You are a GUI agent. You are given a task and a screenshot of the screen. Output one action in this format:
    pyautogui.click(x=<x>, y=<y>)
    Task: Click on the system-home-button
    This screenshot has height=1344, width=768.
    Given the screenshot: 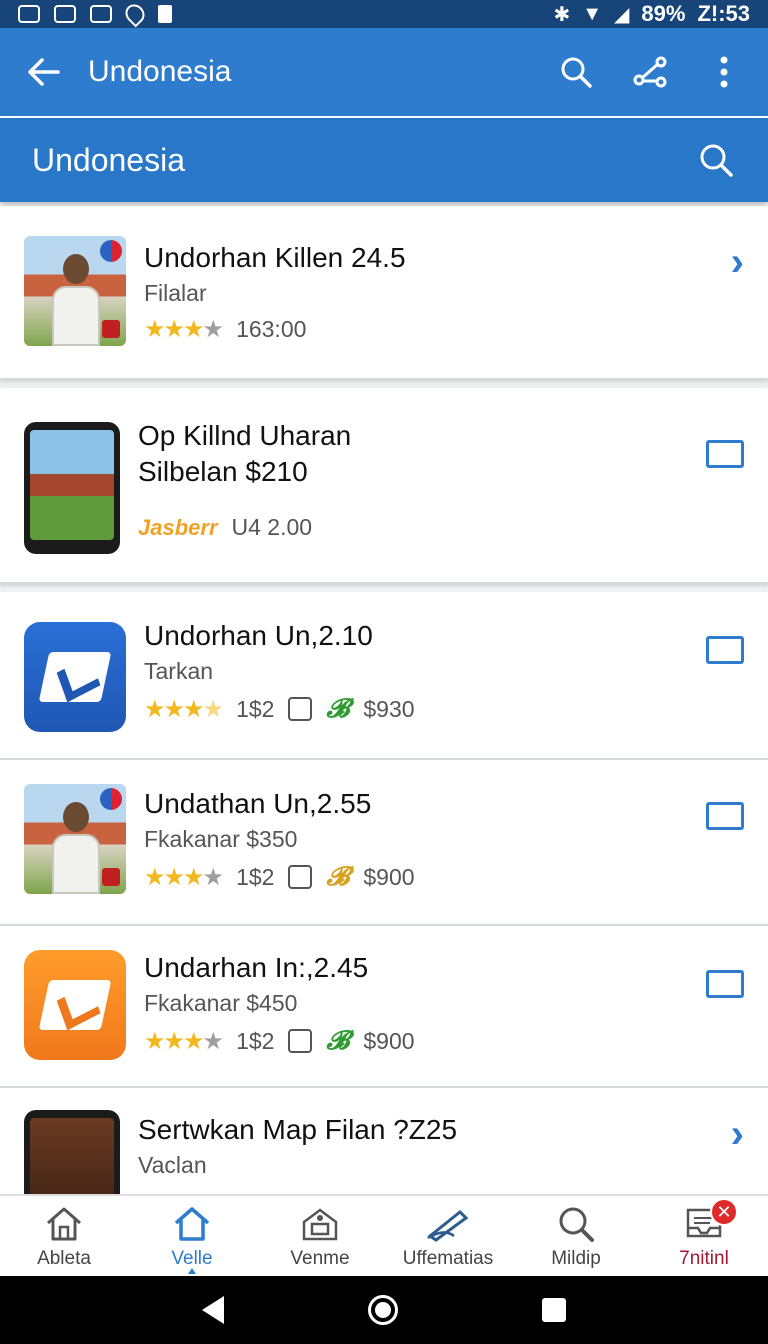 What is the action you would take?
    pyautogui.click(x=383, y=1310)
    